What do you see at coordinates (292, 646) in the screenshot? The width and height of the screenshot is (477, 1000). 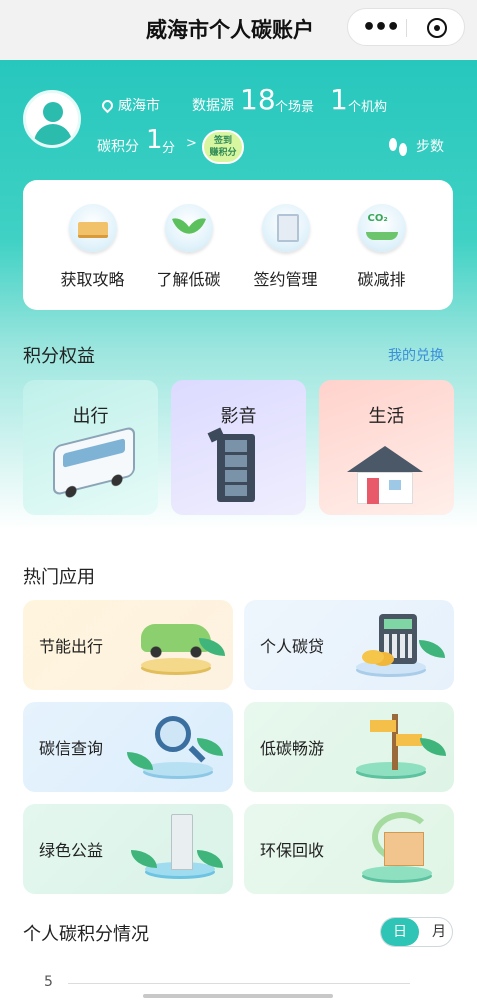 I see `app-label: 个人碳贷` at bounding box center [292, 646].